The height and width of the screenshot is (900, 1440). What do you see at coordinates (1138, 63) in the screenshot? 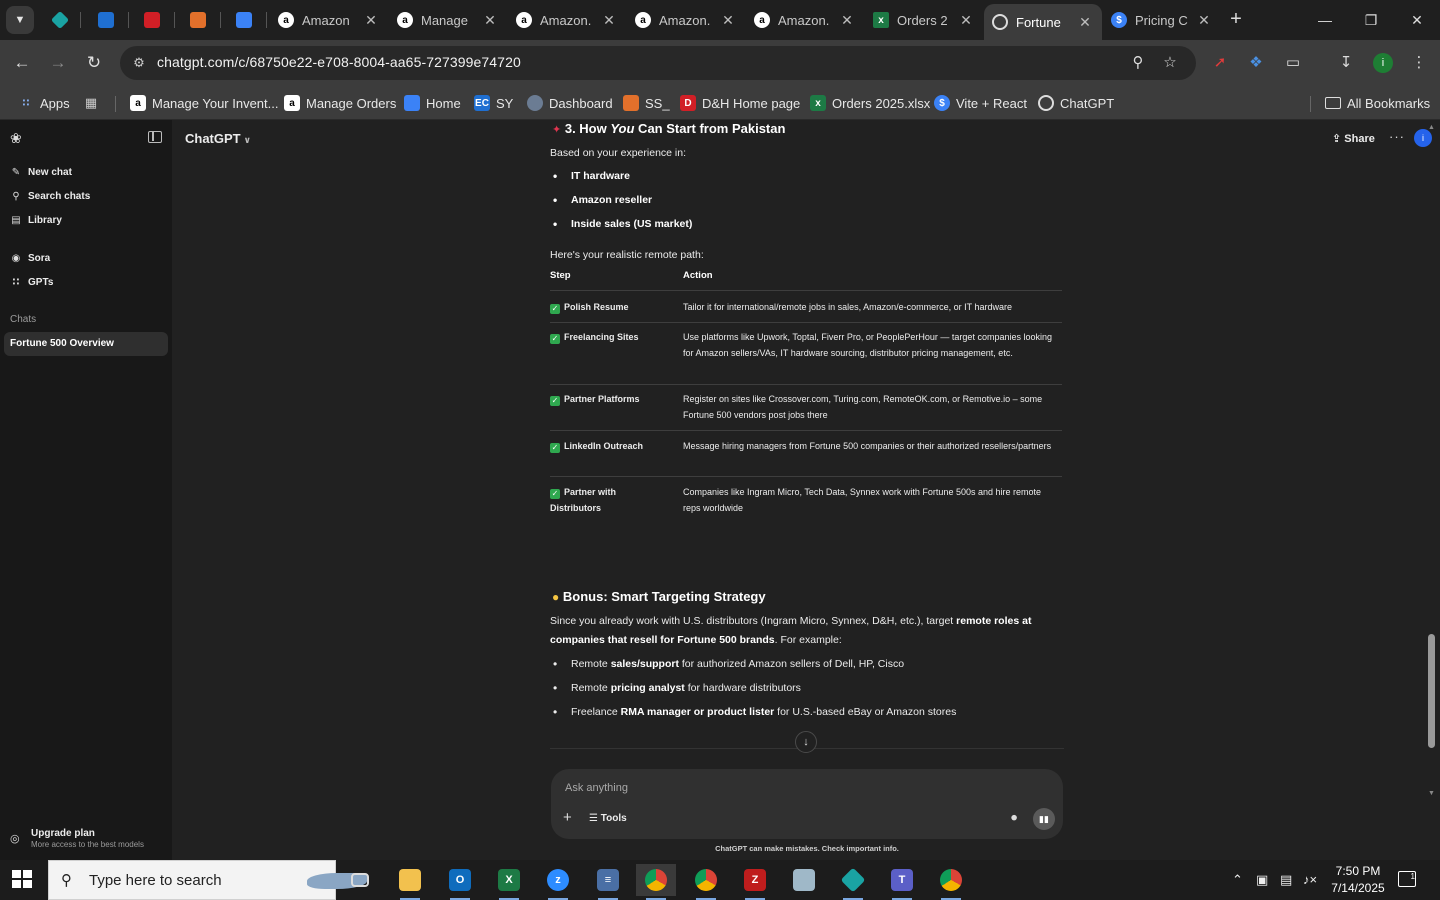
I see `zoom-icon: ⚲` at bounding box center [1138, 63].